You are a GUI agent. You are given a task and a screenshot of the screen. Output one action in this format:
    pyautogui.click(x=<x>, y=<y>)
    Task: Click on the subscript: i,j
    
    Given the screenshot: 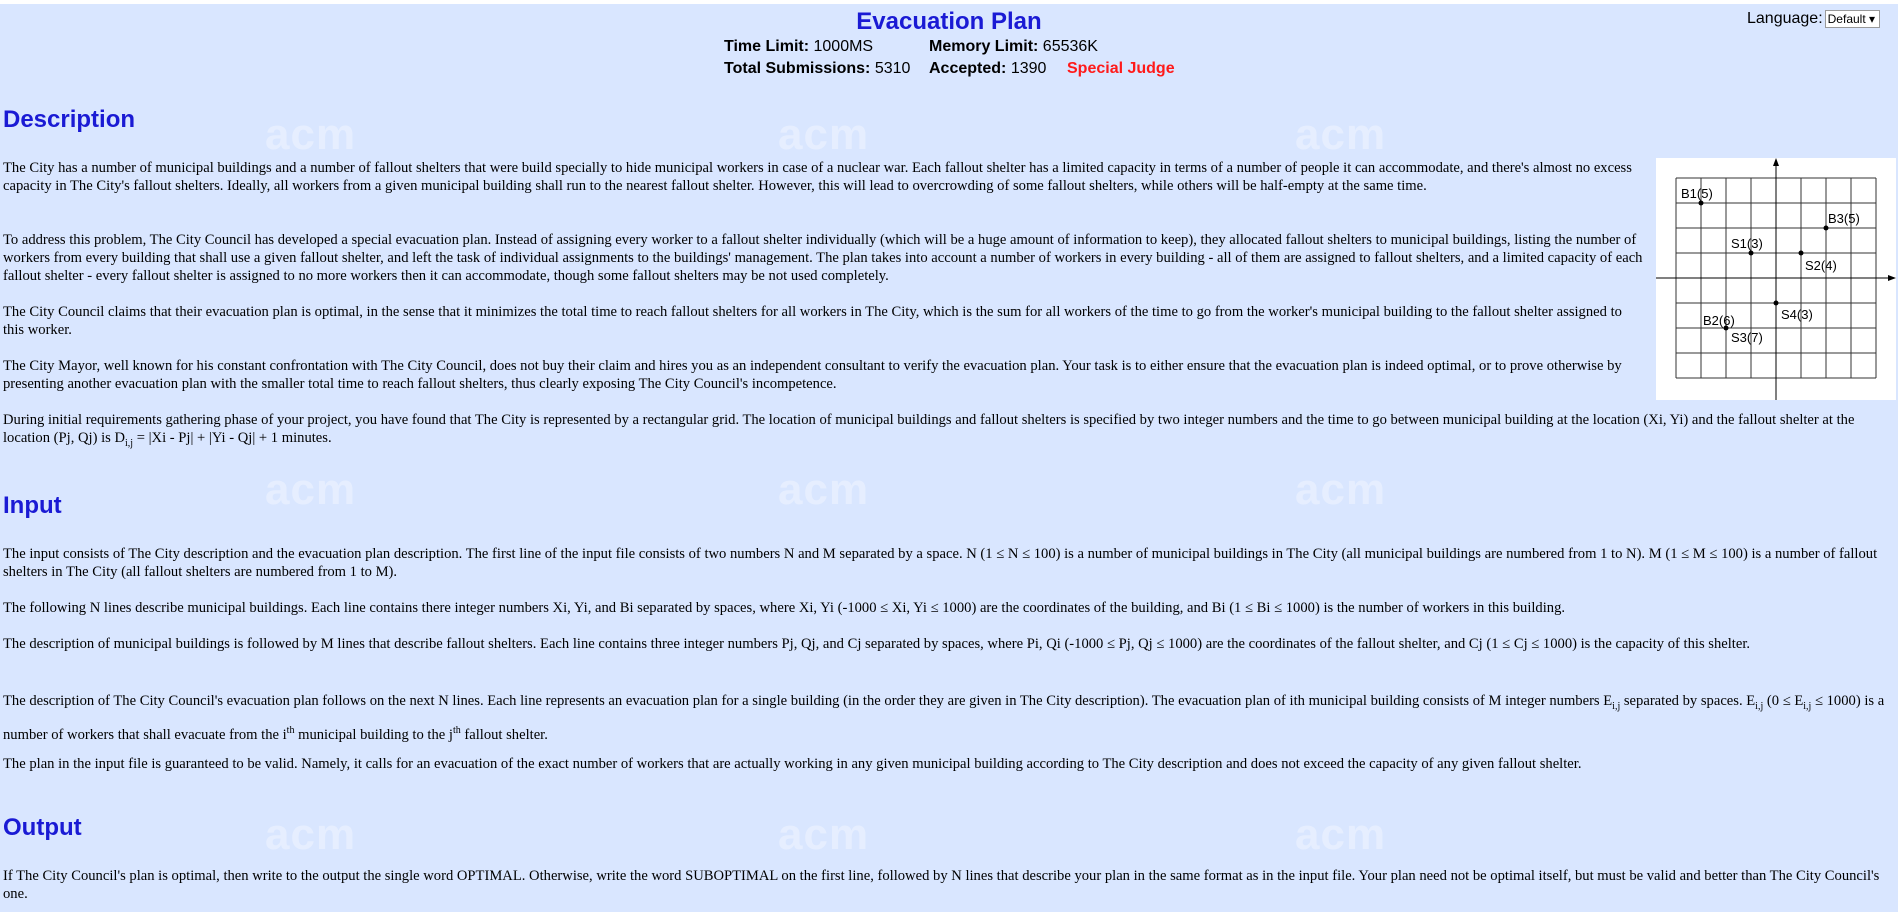 What is the action you would take?
    pyautogui.click(x=129, y=443)
    